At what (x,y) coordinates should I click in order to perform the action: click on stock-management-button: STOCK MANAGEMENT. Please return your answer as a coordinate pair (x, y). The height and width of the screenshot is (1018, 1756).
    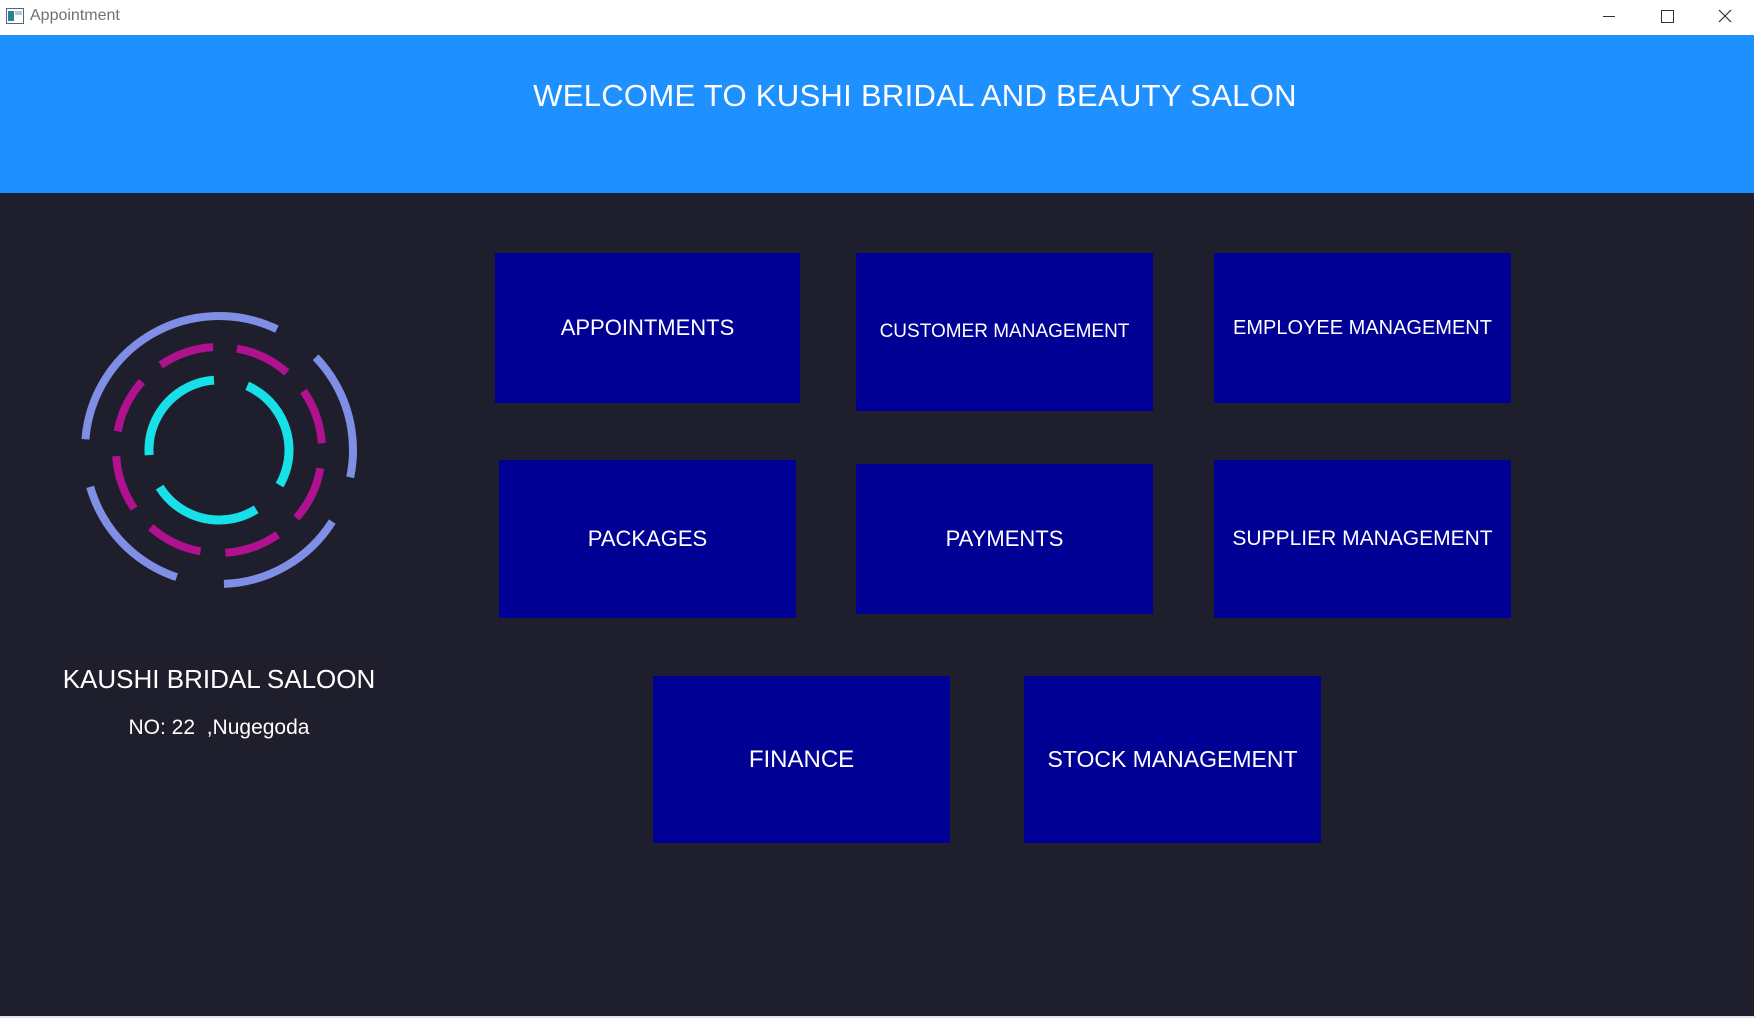
    Looking at the image, I should click on (1172, 759).